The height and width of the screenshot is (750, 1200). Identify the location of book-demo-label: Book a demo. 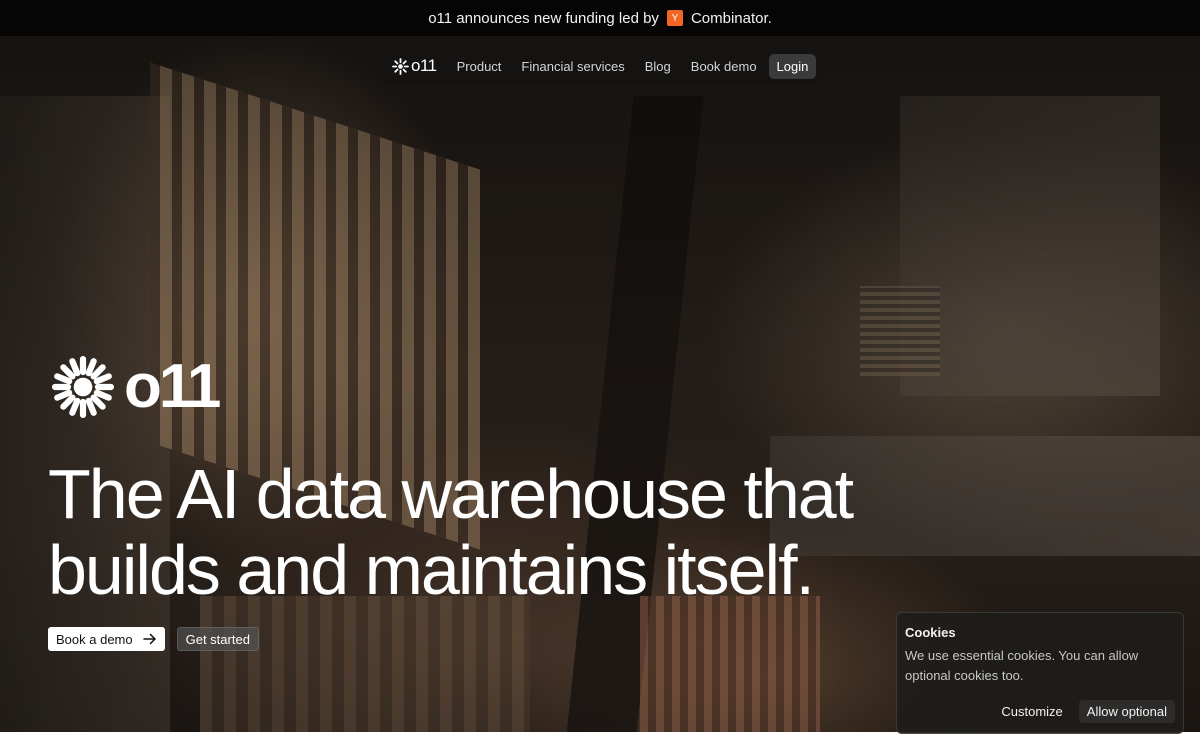
(94, 639).